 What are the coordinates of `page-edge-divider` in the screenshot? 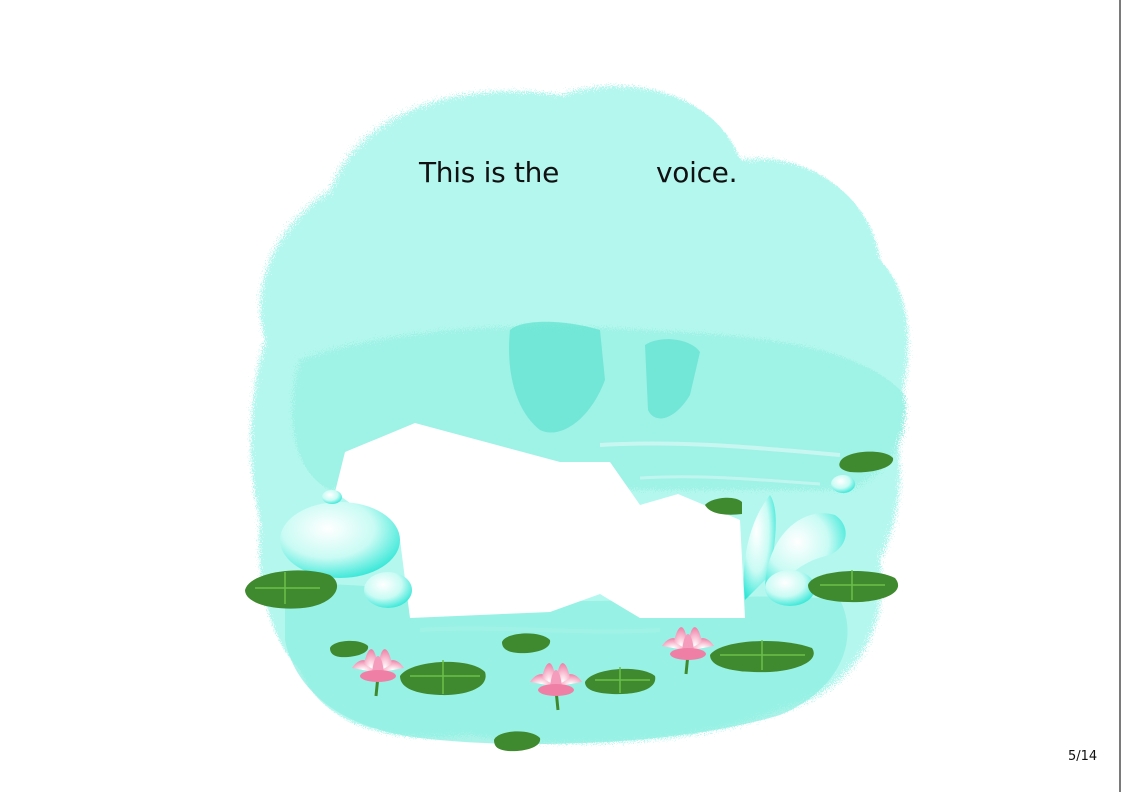 It's located at (1120, 396).